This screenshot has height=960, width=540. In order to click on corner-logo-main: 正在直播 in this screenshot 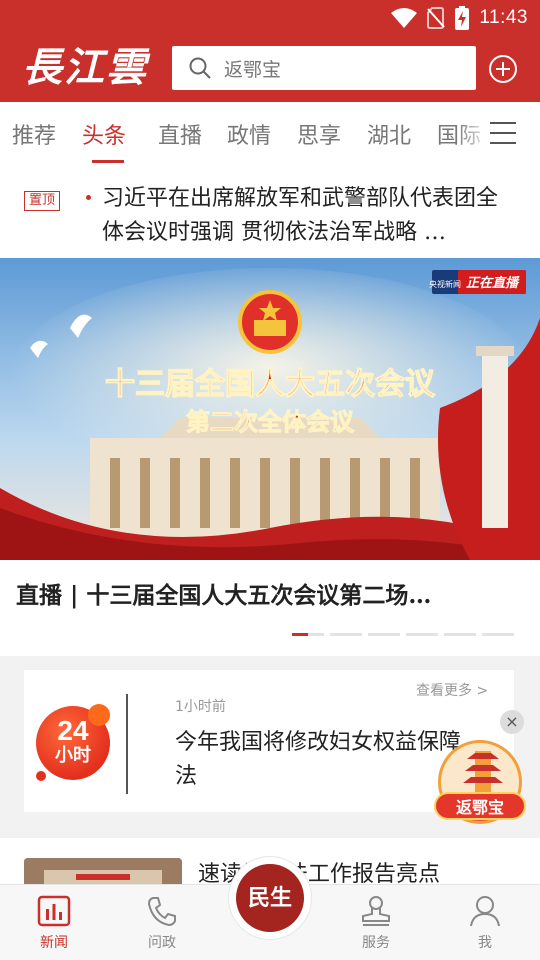, I will do `click(493, 283)`.